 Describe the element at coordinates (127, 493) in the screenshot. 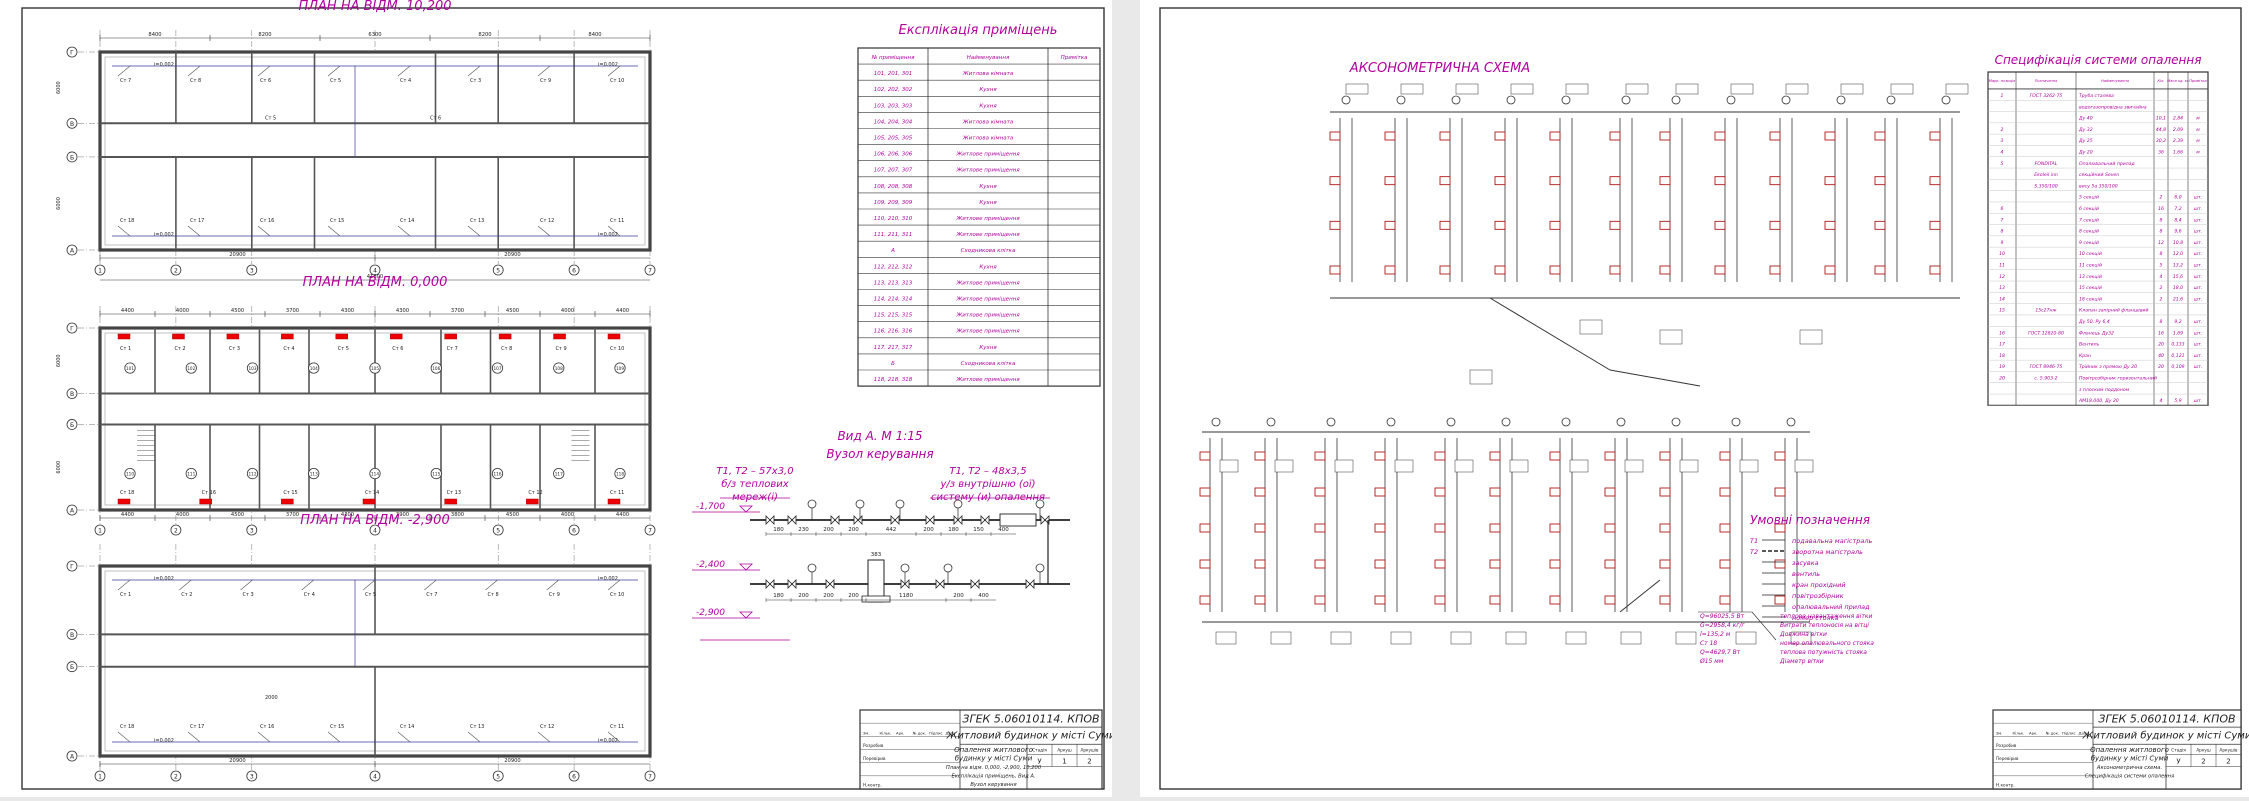

I see `riser-label: Ст 18` at that location.